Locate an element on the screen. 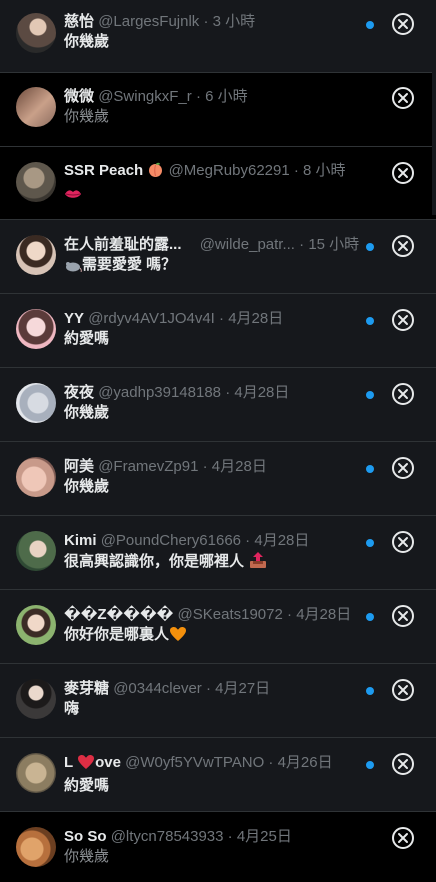 The image size is (436, 882). sender-handle: @ltycn78543933 is located at coordinates (167, 836).